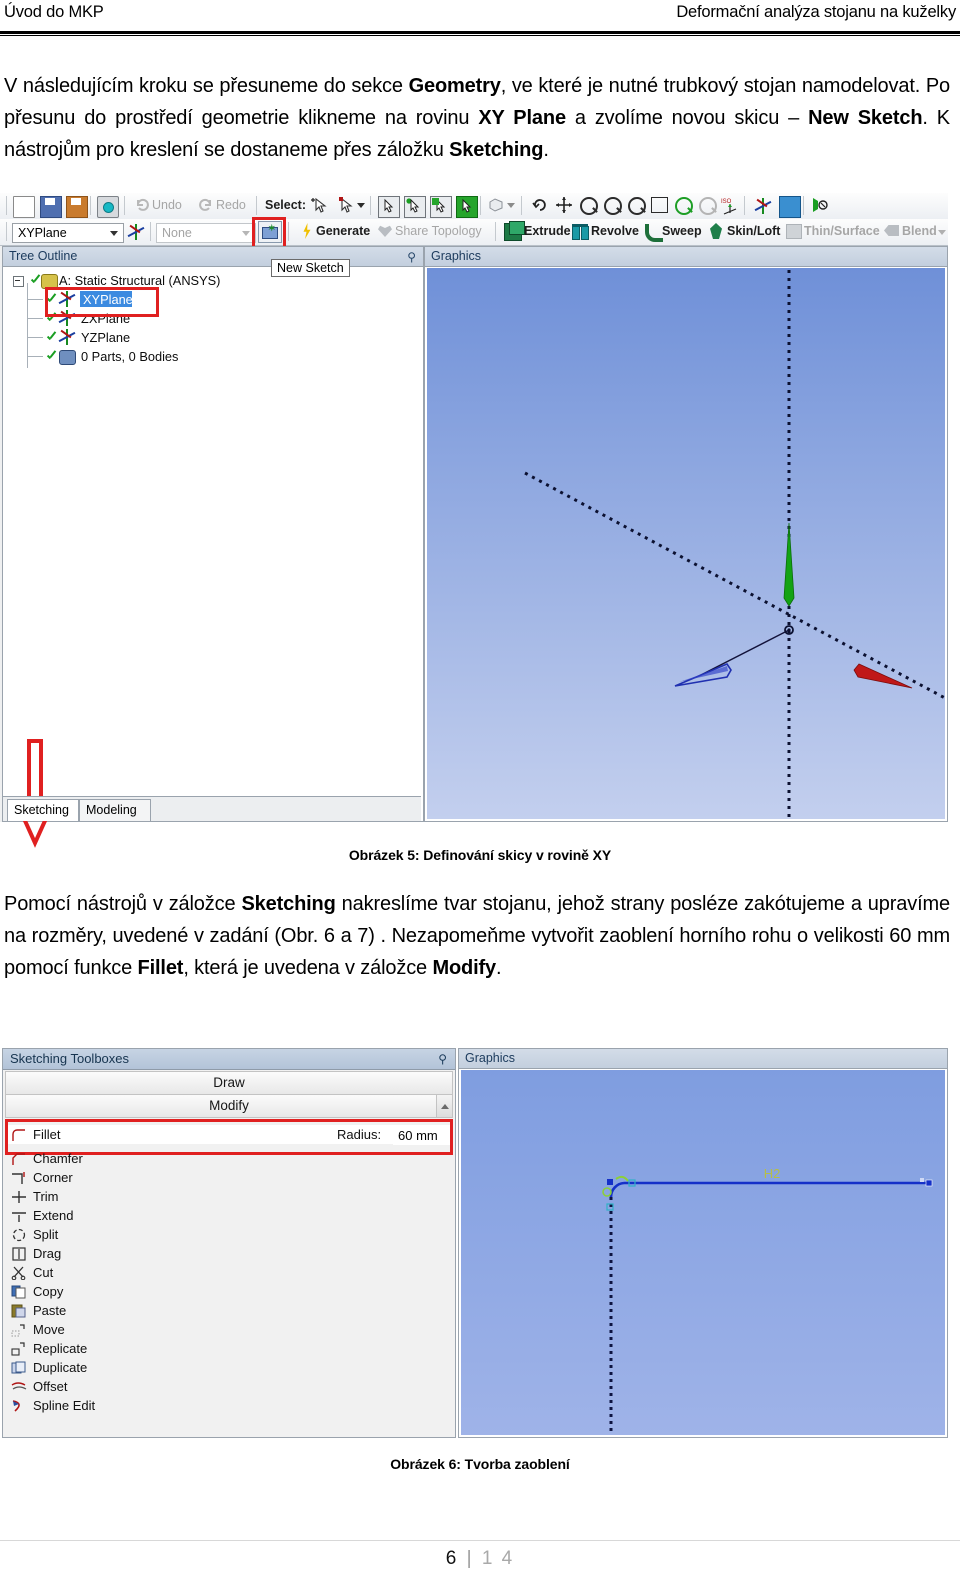 This screenshot has width=960, height=1588. I want to click on graphics-viewport-2: H2, so click(703, 1252).